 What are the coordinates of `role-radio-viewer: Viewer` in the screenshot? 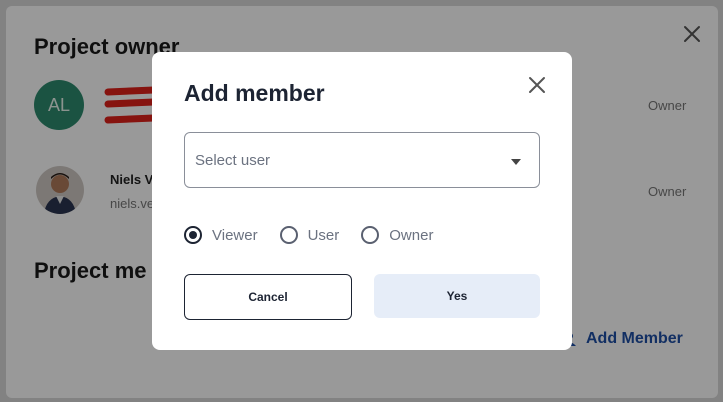 It's located at (221, 235).